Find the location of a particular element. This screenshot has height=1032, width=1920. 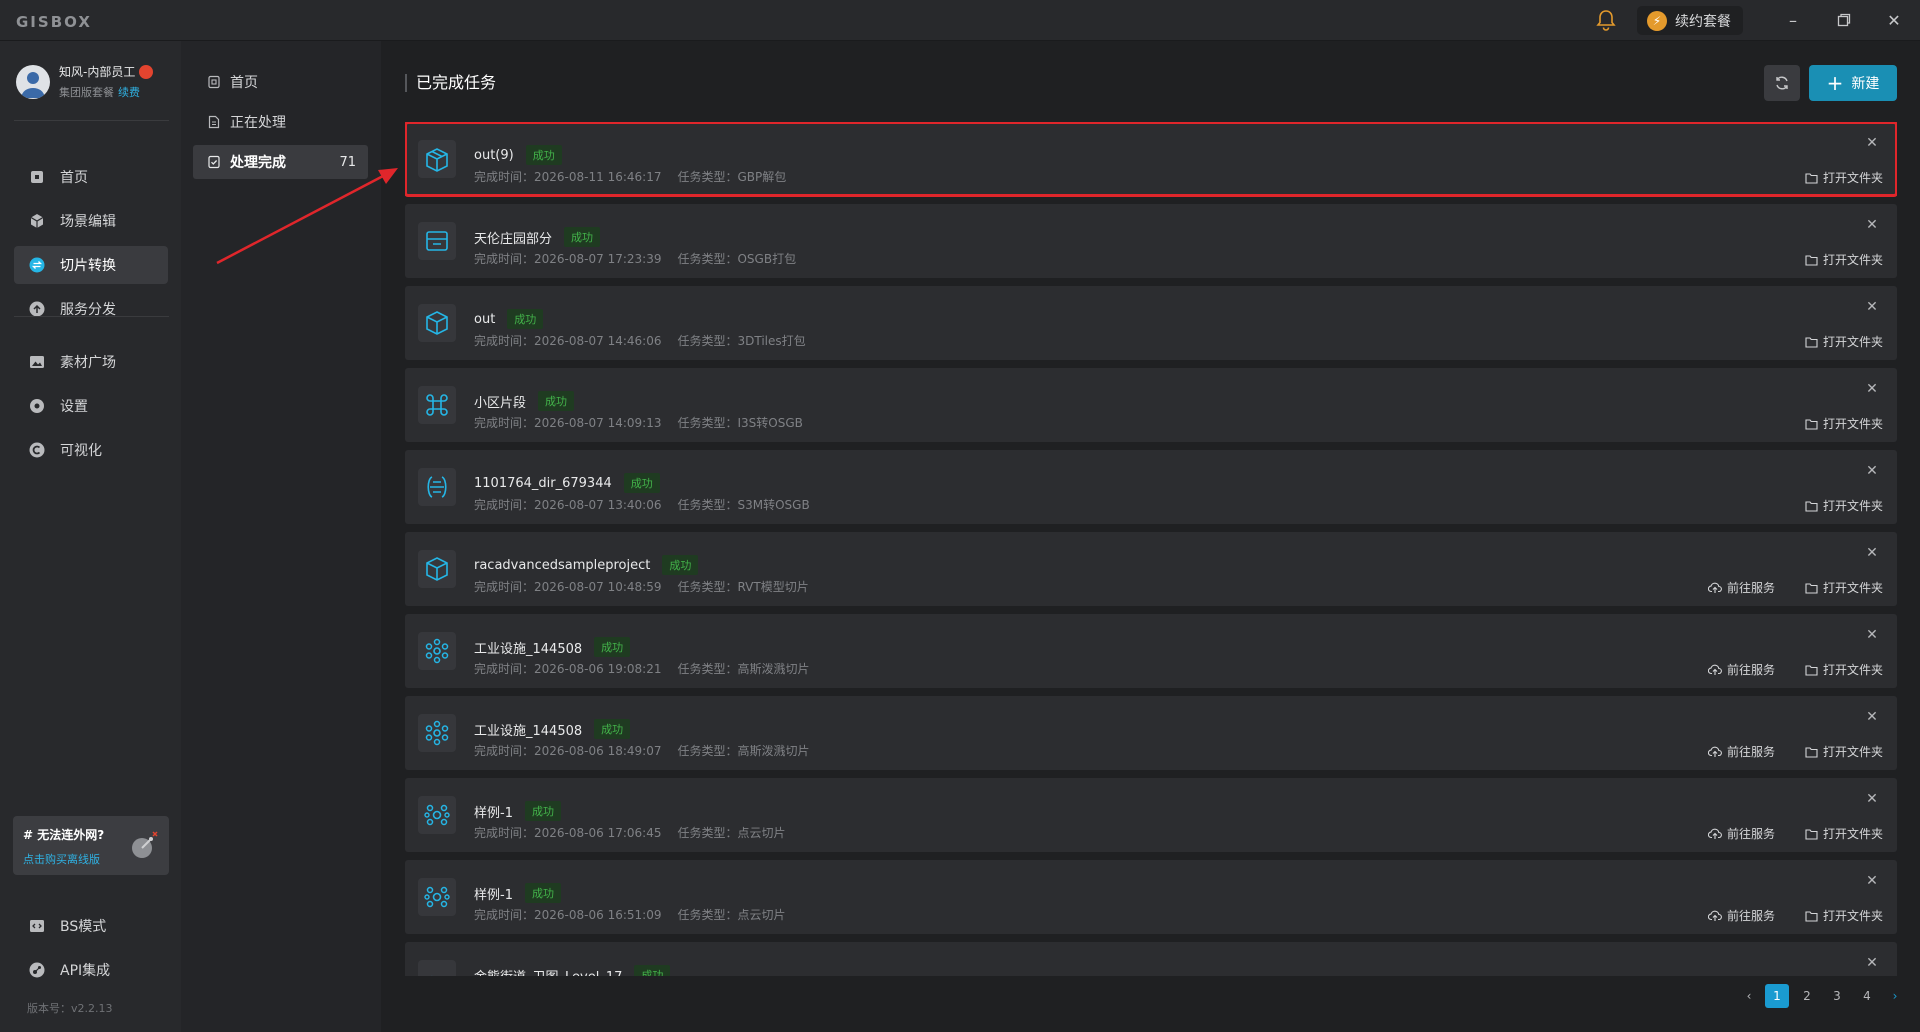

nav-item-scene-edit: 场景编辑 is located at coordinates (91, 221).